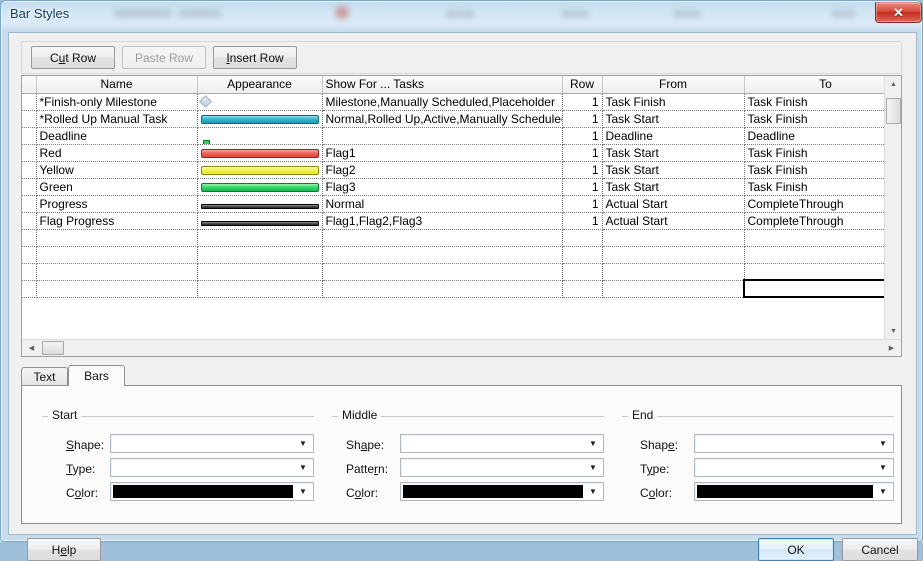 Image resolution: width=923 pixels, height=561 pixels. What do you see at coordinates (673, 204) in the screenshot?
I see `cell-from: Actual Start` at bounding box center [673, 204].